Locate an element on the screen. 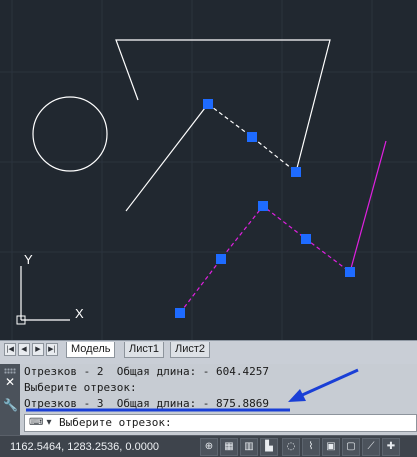  selected-line-magenta is located at coordinates (265, 259).